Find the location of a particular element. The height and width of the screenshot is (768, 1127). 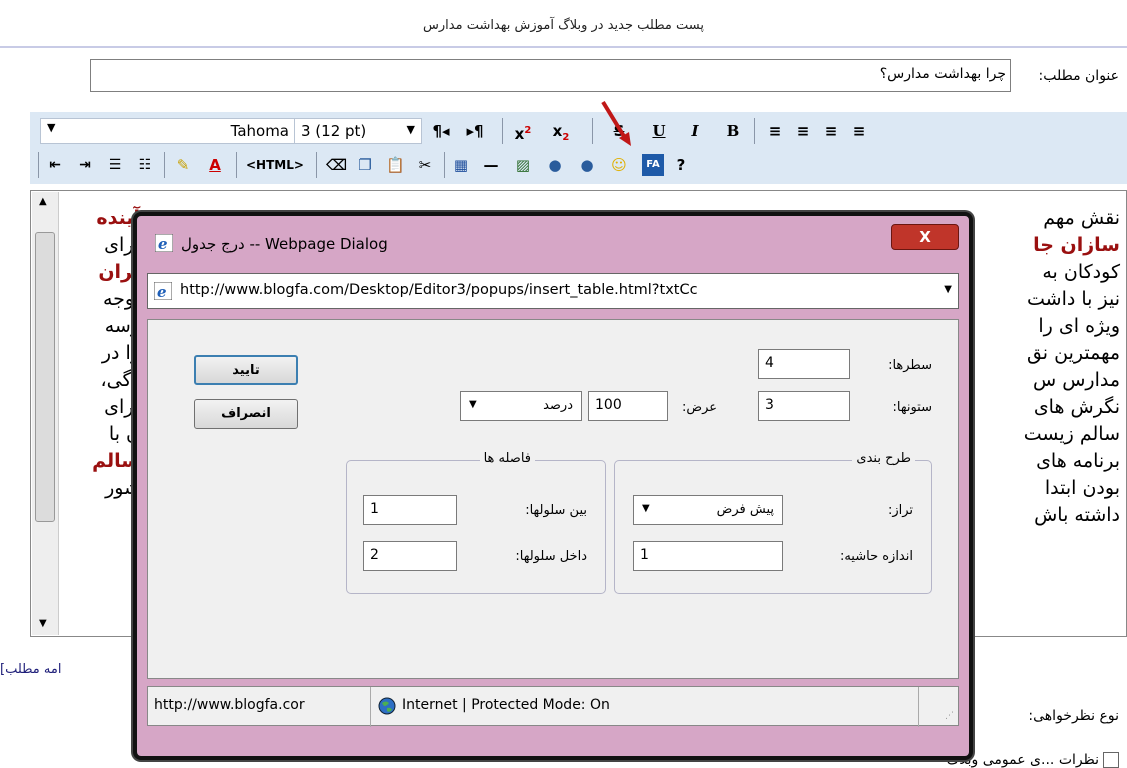

editor-line: سالم زیست is located at coordinates (1071, 434).